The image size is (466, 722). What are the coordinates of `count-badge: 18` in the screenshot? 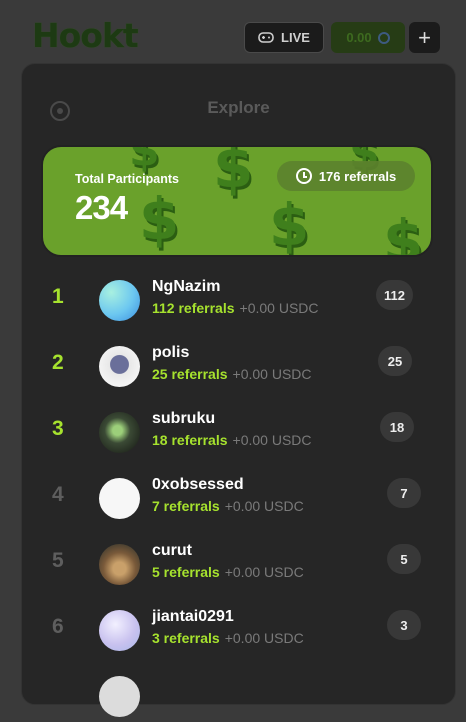 It's located at (397, 427).